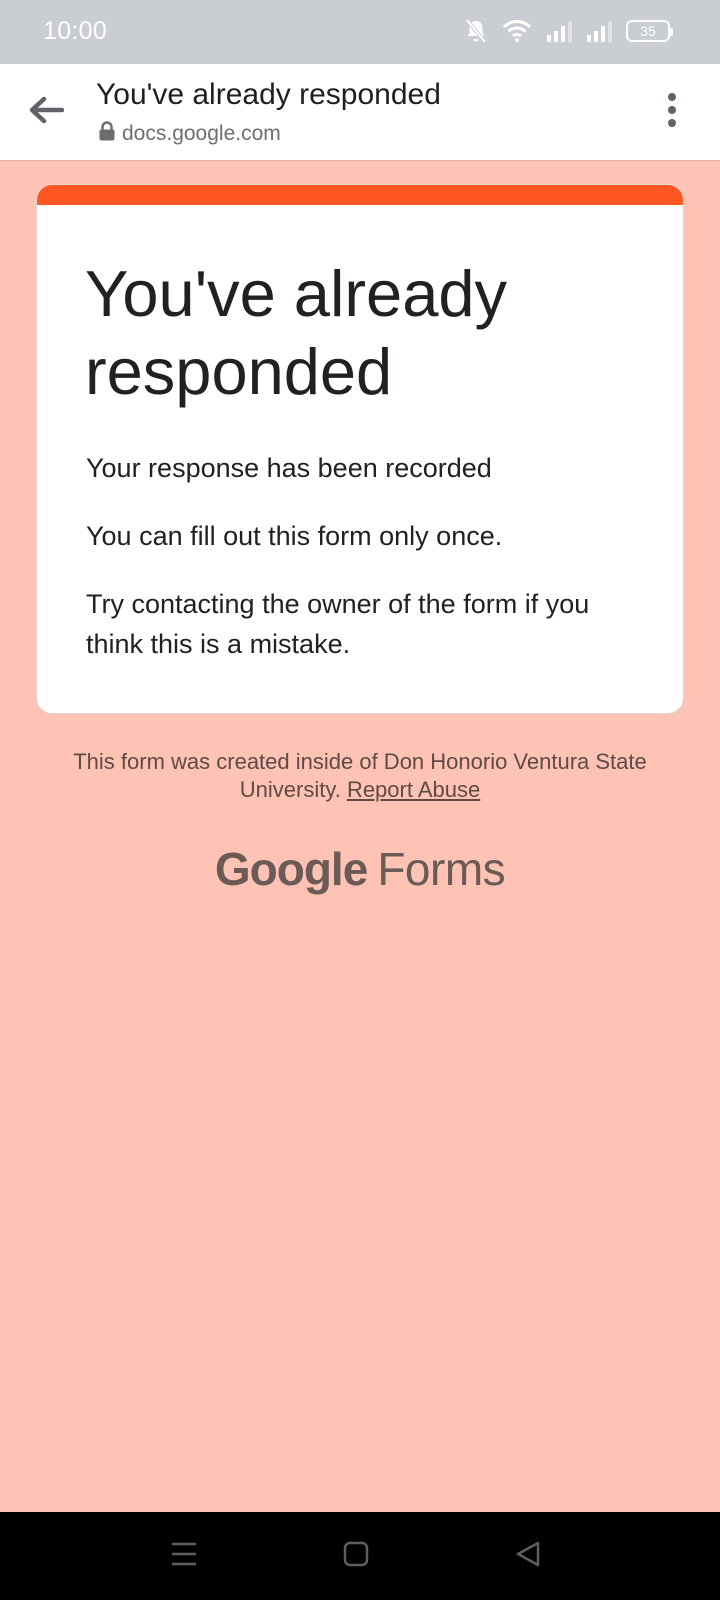 This screenshot has height=1600, width=720. Describe the element at coordinates (476, 31) in the screenshot. I see `bell-off-icon` at that location.